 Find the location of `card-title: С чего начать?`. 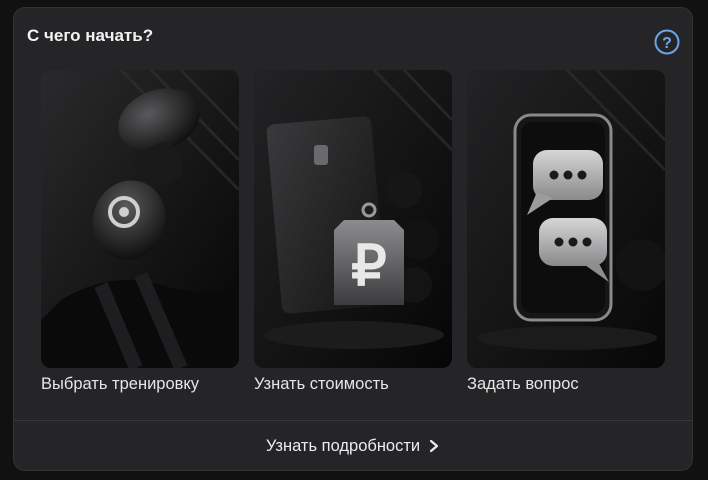

card-title: С чего начать? is located at coordinates (90, 35).